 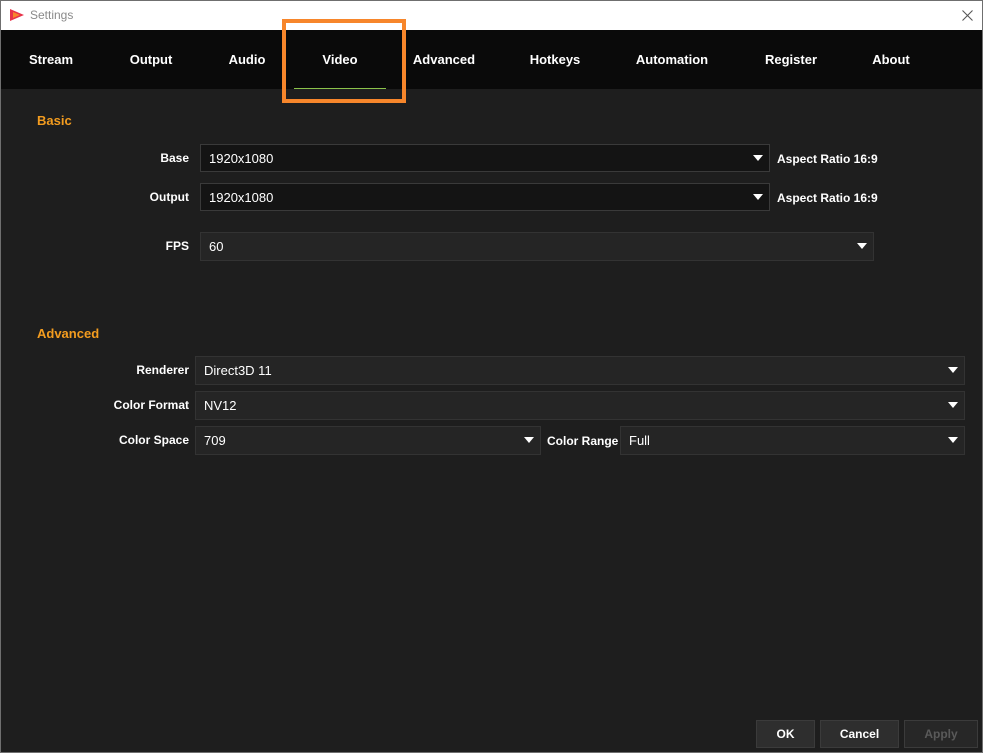 What do you see at coordinates (639, 440) in the screenshot?
I see `color-range-value: Full` at bounding box center [639, 440].